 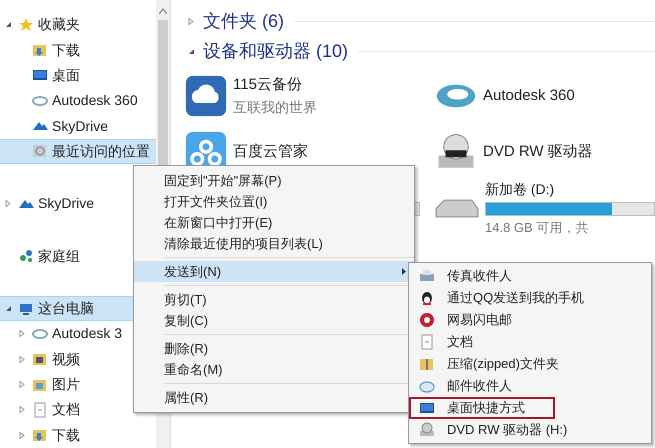 I want to click on device-name: 百度云管家, so click(x=270, y=152).